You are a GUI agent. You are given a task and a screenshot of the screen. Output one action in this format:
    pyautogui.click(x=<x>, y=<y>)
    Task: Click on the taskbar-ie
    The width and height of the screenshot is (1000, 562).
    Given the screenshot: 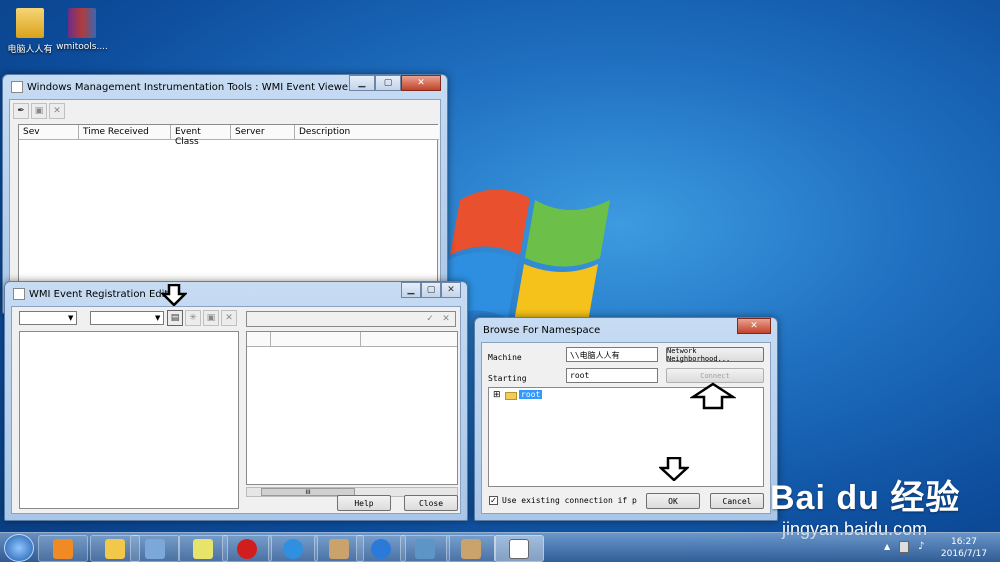 What is the action you would take?
    pyautogui.click(x=293, y=548)
    